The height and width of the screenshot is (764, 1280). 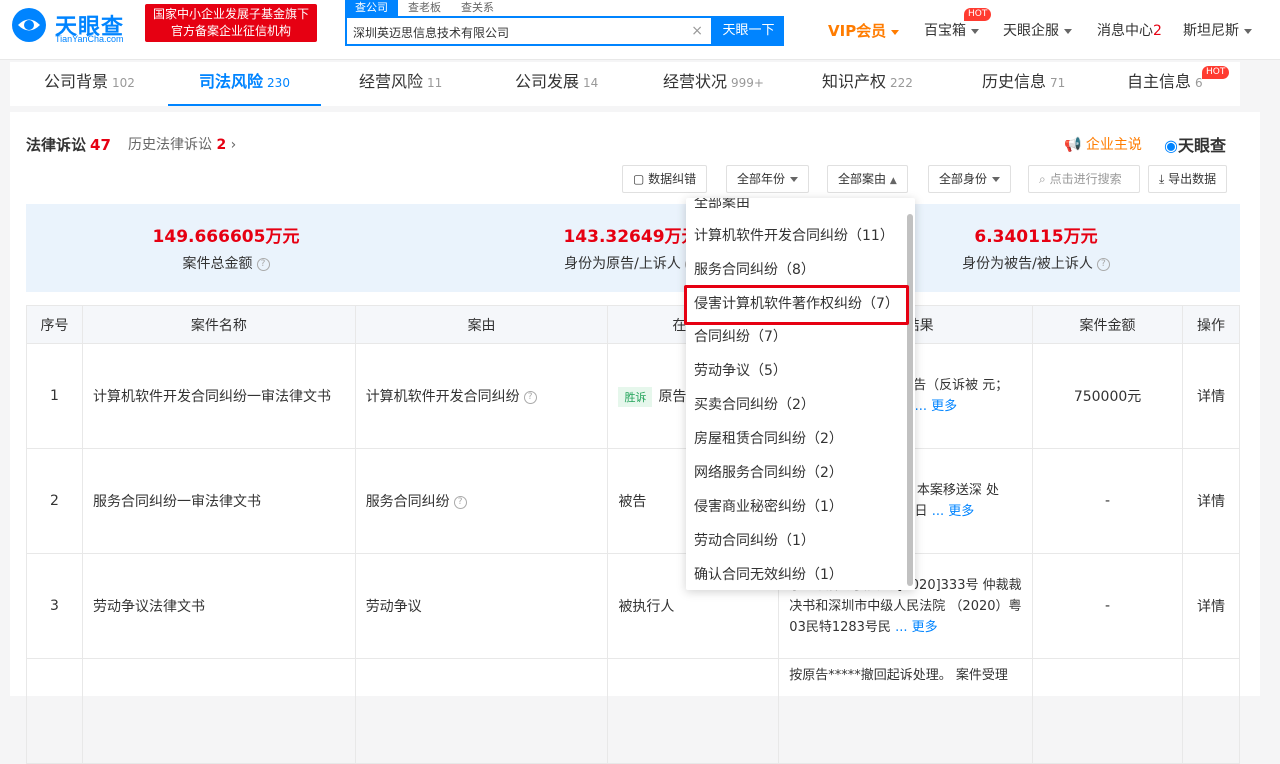 What do you see at coordinates (1084, 179) in the screenshot?
I see `filter-search-input: ⌕ 点击进行搜索` at bounding box center [1084, 179].